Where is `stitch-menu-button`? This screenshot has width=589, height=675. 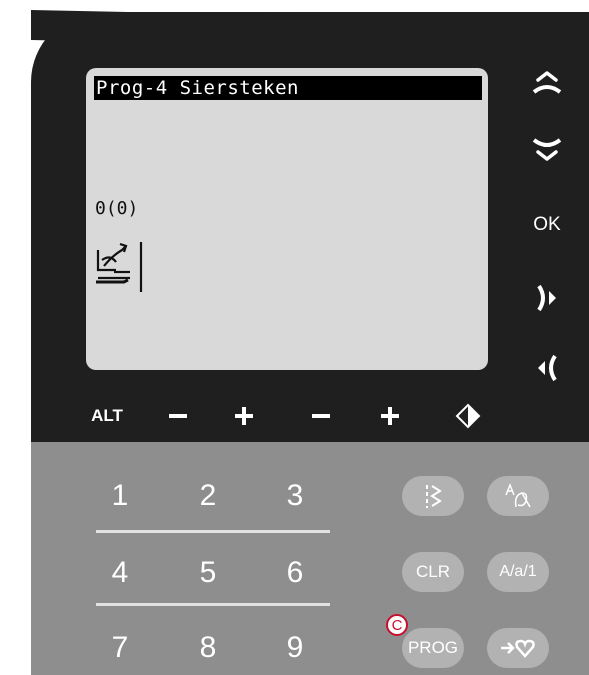 stitch-menu-button is located at coordinates (433, 496).